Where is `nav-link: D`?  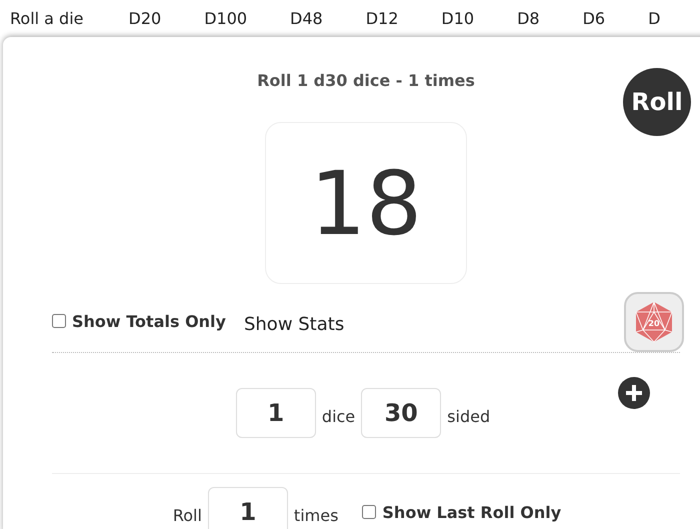 nav-link: D is located at coordinates (654, 18).